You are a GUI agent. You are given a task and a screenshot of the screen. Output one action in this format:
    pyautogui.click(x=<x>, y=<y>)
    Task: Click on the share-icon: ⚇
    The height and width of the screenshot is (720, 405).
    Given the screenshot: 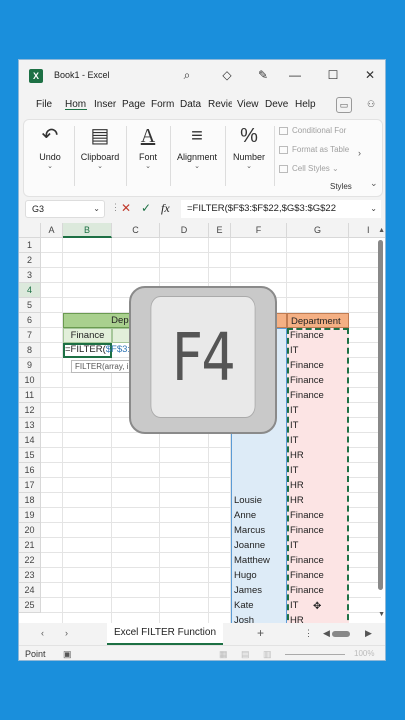 What is the action you would take?
    pyautogui.click(x=371, y=105)
    